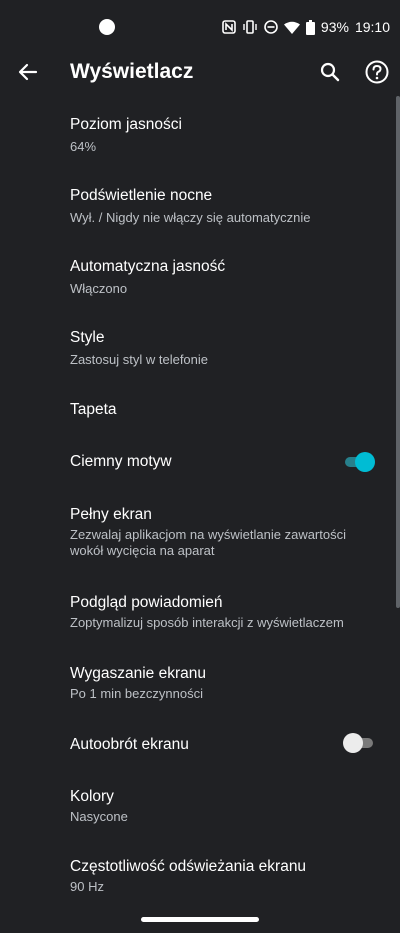  Describe the element at coordinates (271, 27) in the screenshot. I see `do-not-disturb-icon` at that location.